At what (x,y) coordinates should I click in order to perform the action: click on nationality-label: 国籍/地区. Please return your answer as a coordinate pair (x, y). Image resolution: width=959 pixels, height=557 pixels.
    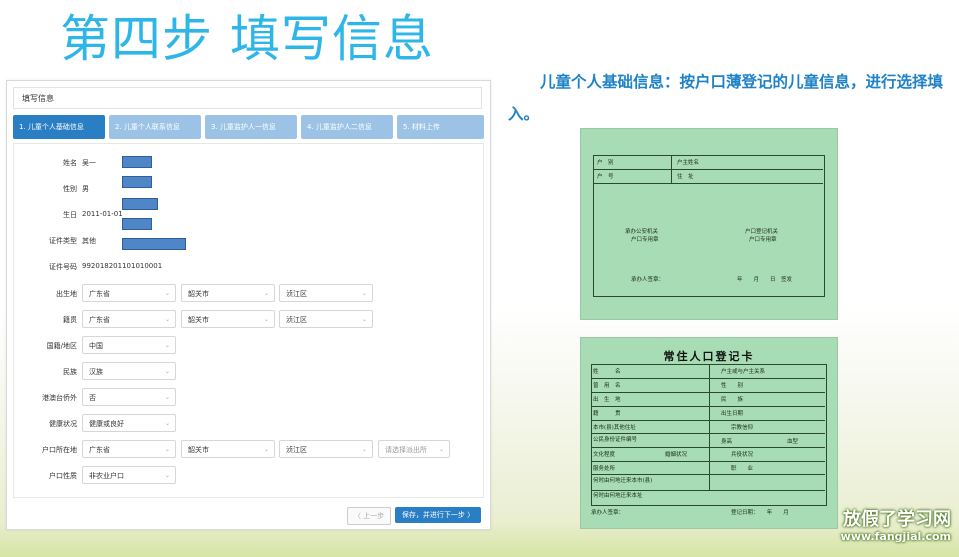
    Looking at the image, I should click on (61, 346).